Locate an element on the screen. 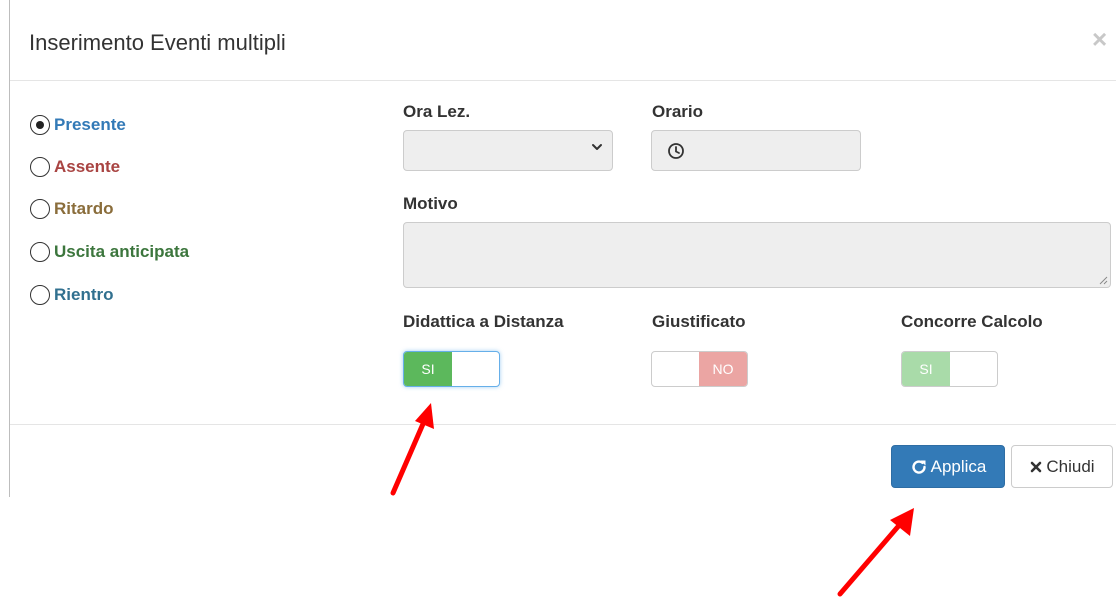 Image resolution: width=1116 pixels, height=601 pixels. resize-handle-icon is located at coordinates (1103, 280).